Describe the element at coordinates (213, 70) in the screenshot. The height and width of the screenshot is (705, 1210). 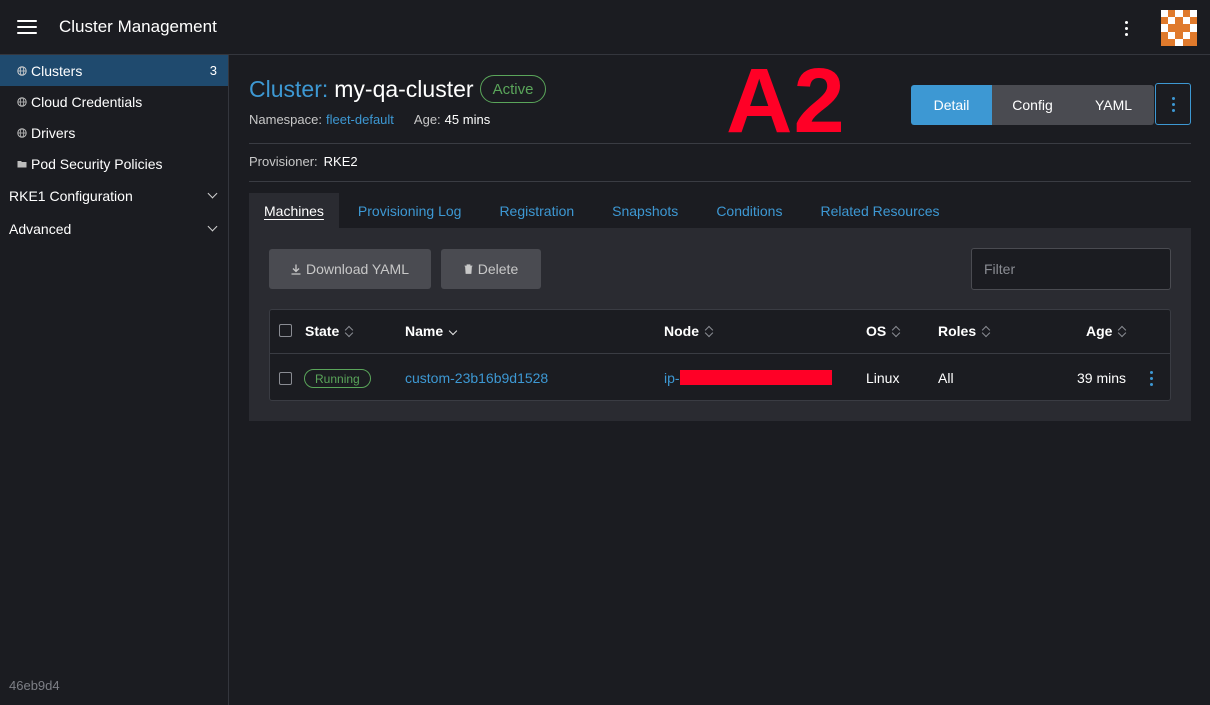
I see `cluster-count-badge: 3` at that location.